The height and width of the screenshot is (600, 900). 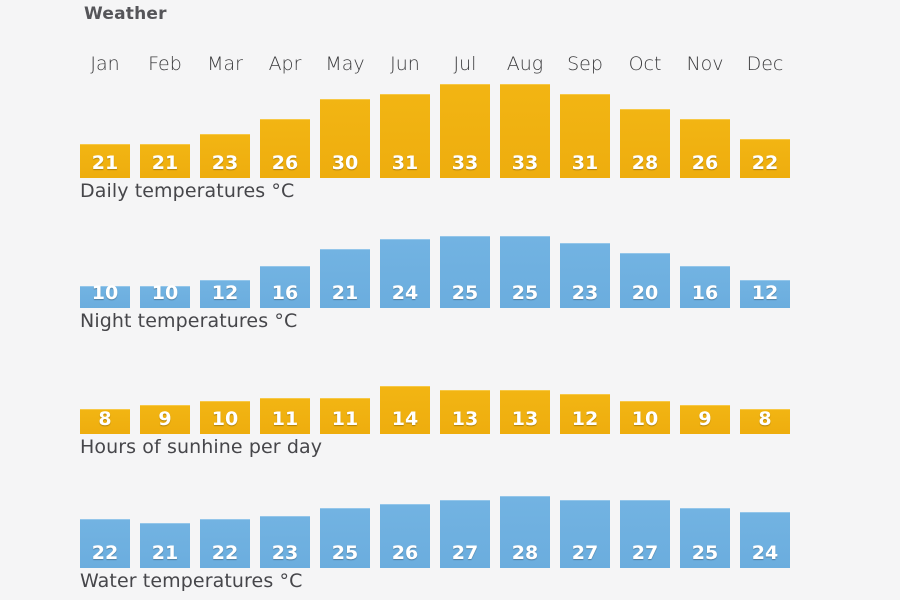 I want to click on bar-cell: 14, so click(x=405, y=410).